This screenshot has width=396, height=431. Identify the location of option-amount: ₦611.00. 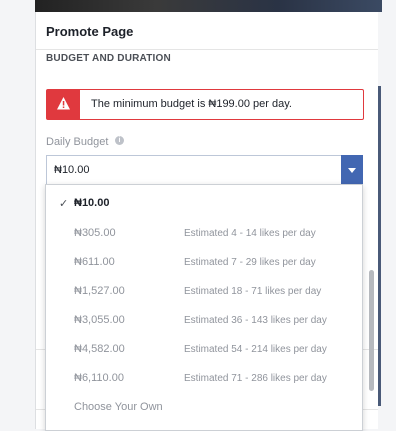
(94, 262).